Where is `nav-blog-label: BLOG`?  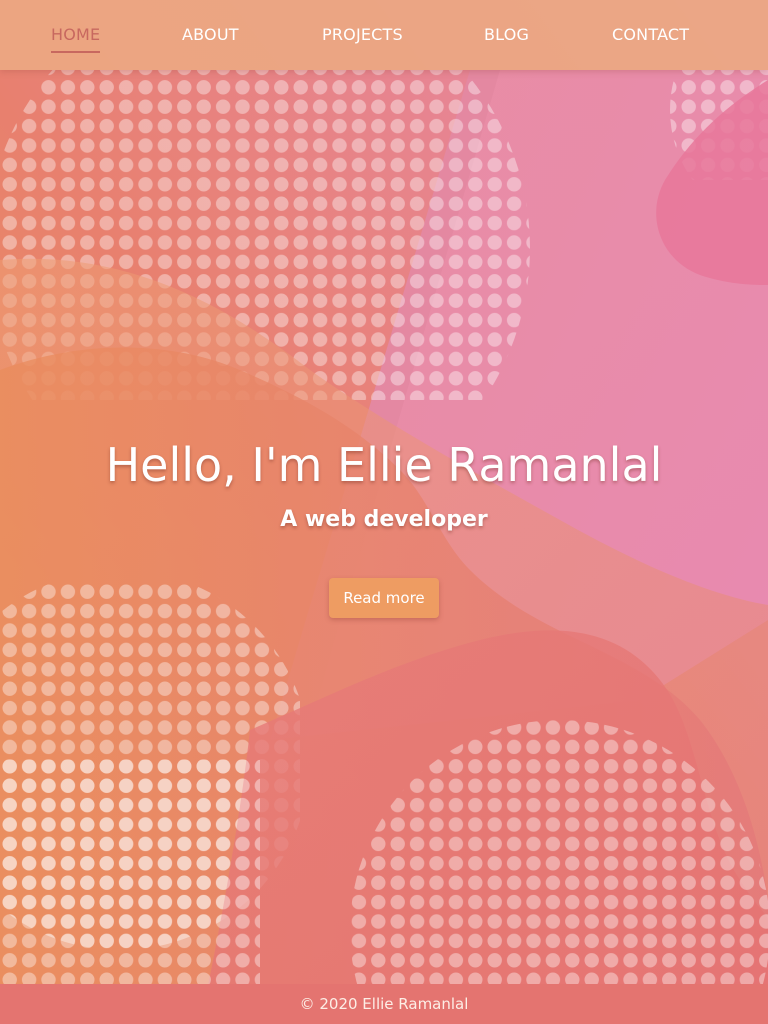 nav-blog-label: BLOG is located at coordinates (507, 34).